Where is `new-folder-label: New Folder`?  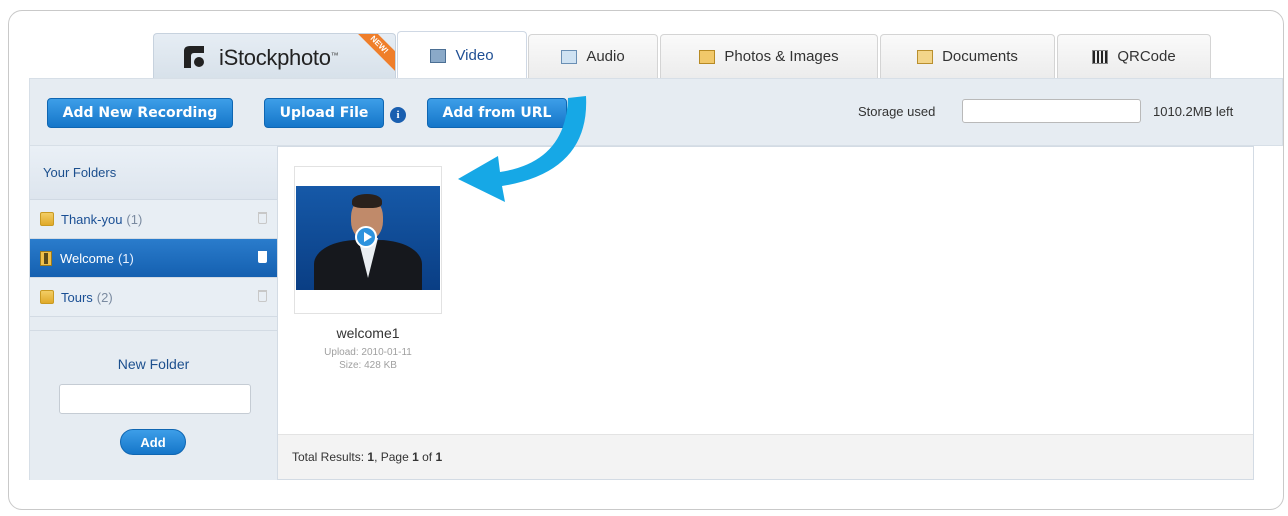
new-folder-label: New Folder is located at coordinates (153, 364).